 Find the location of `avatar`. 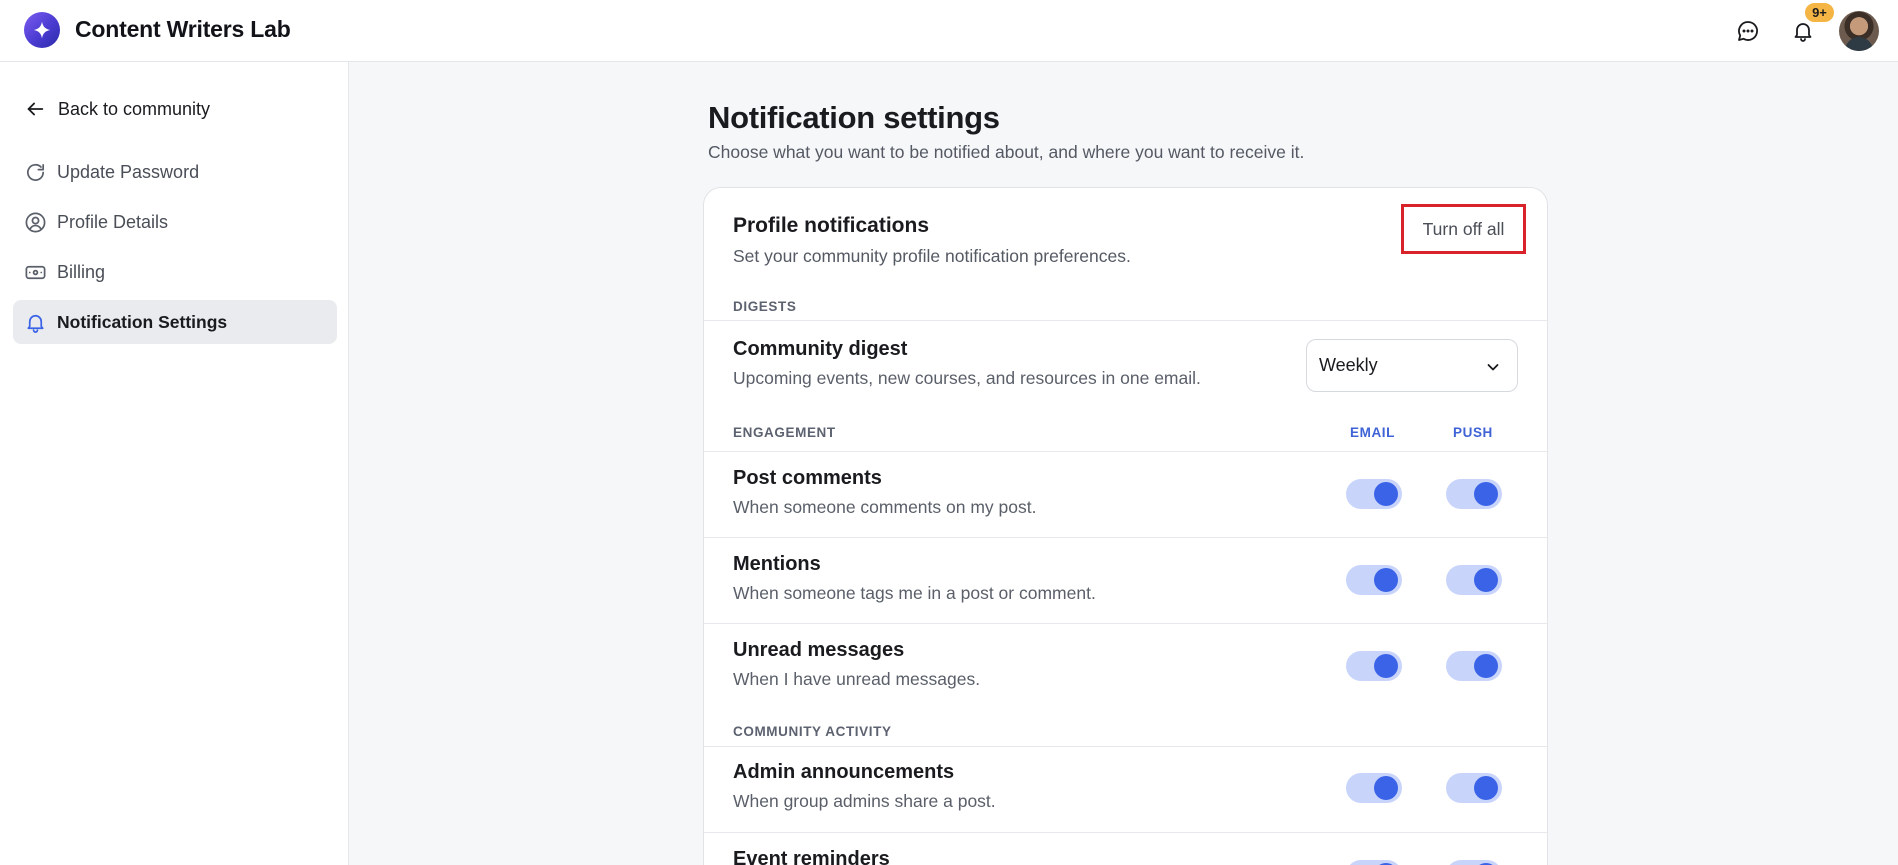

avatar is located at coordinates (1859, 31).